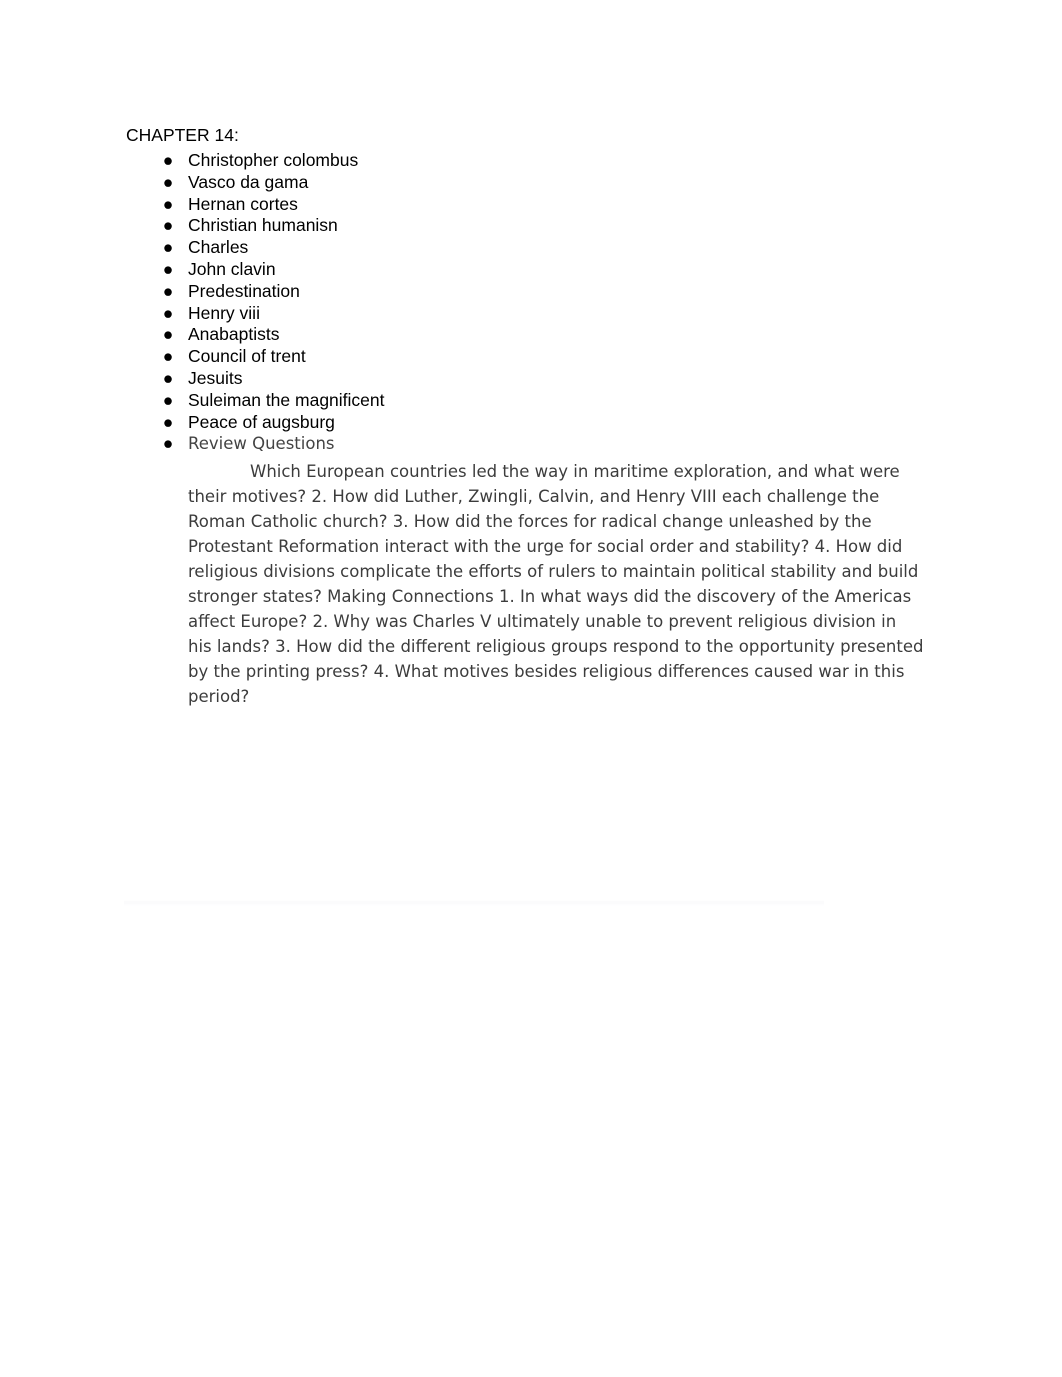 This screenshot has height=1377, width=1062. I want to click on list-item-label: Council of trent, so click(247, 356).